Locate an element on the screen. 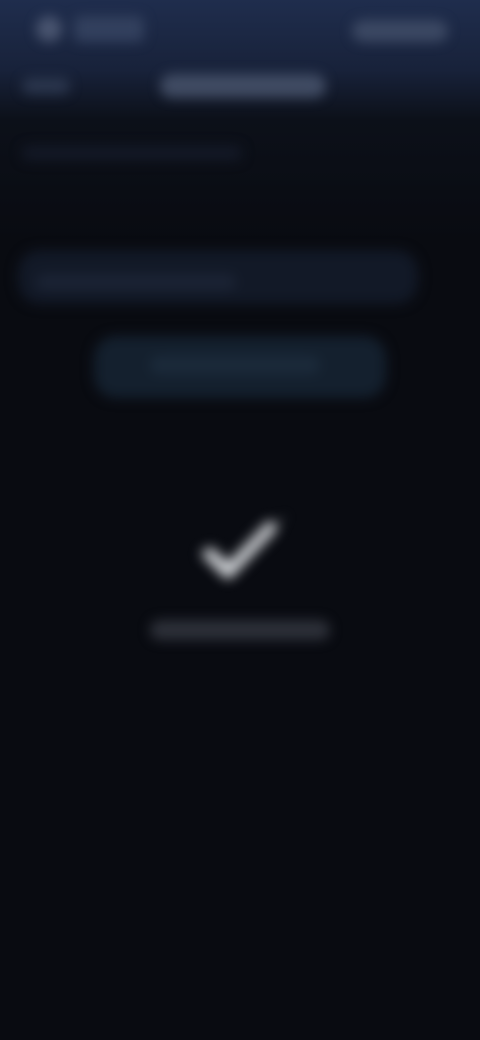 This screenshot has height=1040, width=480. checkmark-icon is located at coordinates (243, 546).